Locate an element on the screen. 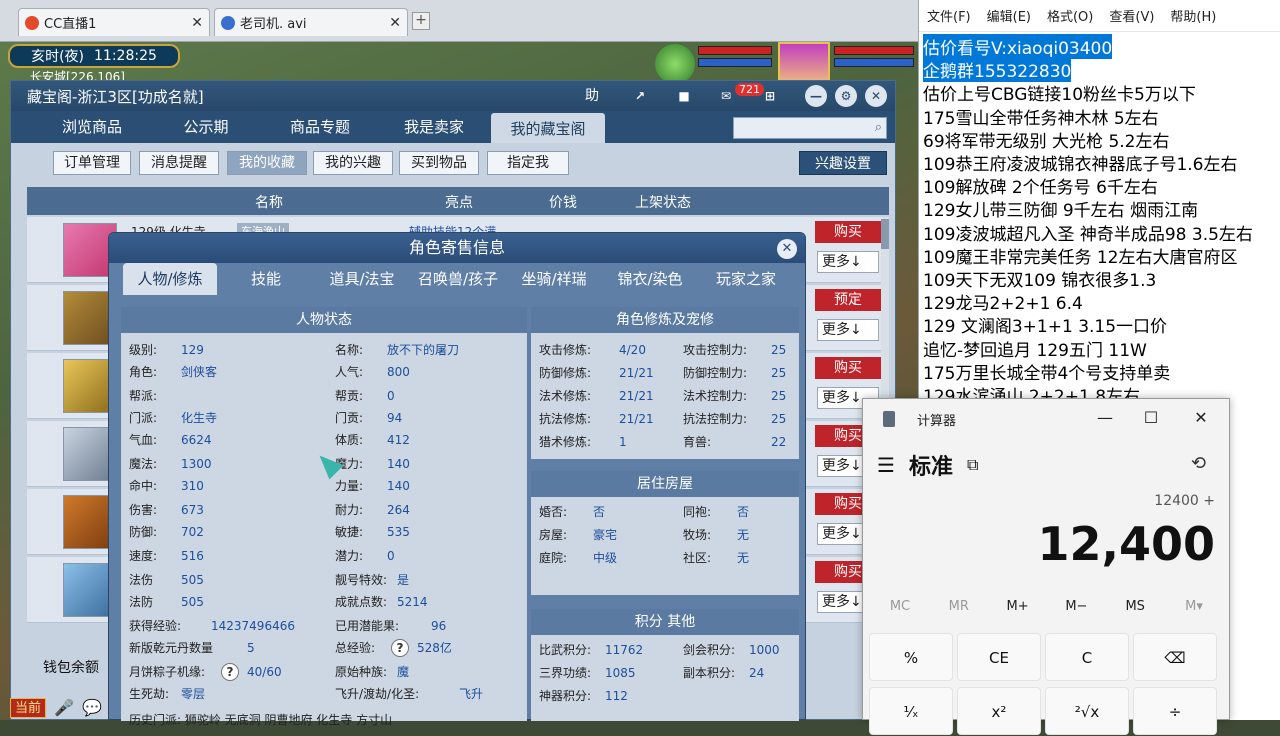 This screenshot has width=1280, height=736. memory-recall-button: MR is located at coordinates (959, 606).